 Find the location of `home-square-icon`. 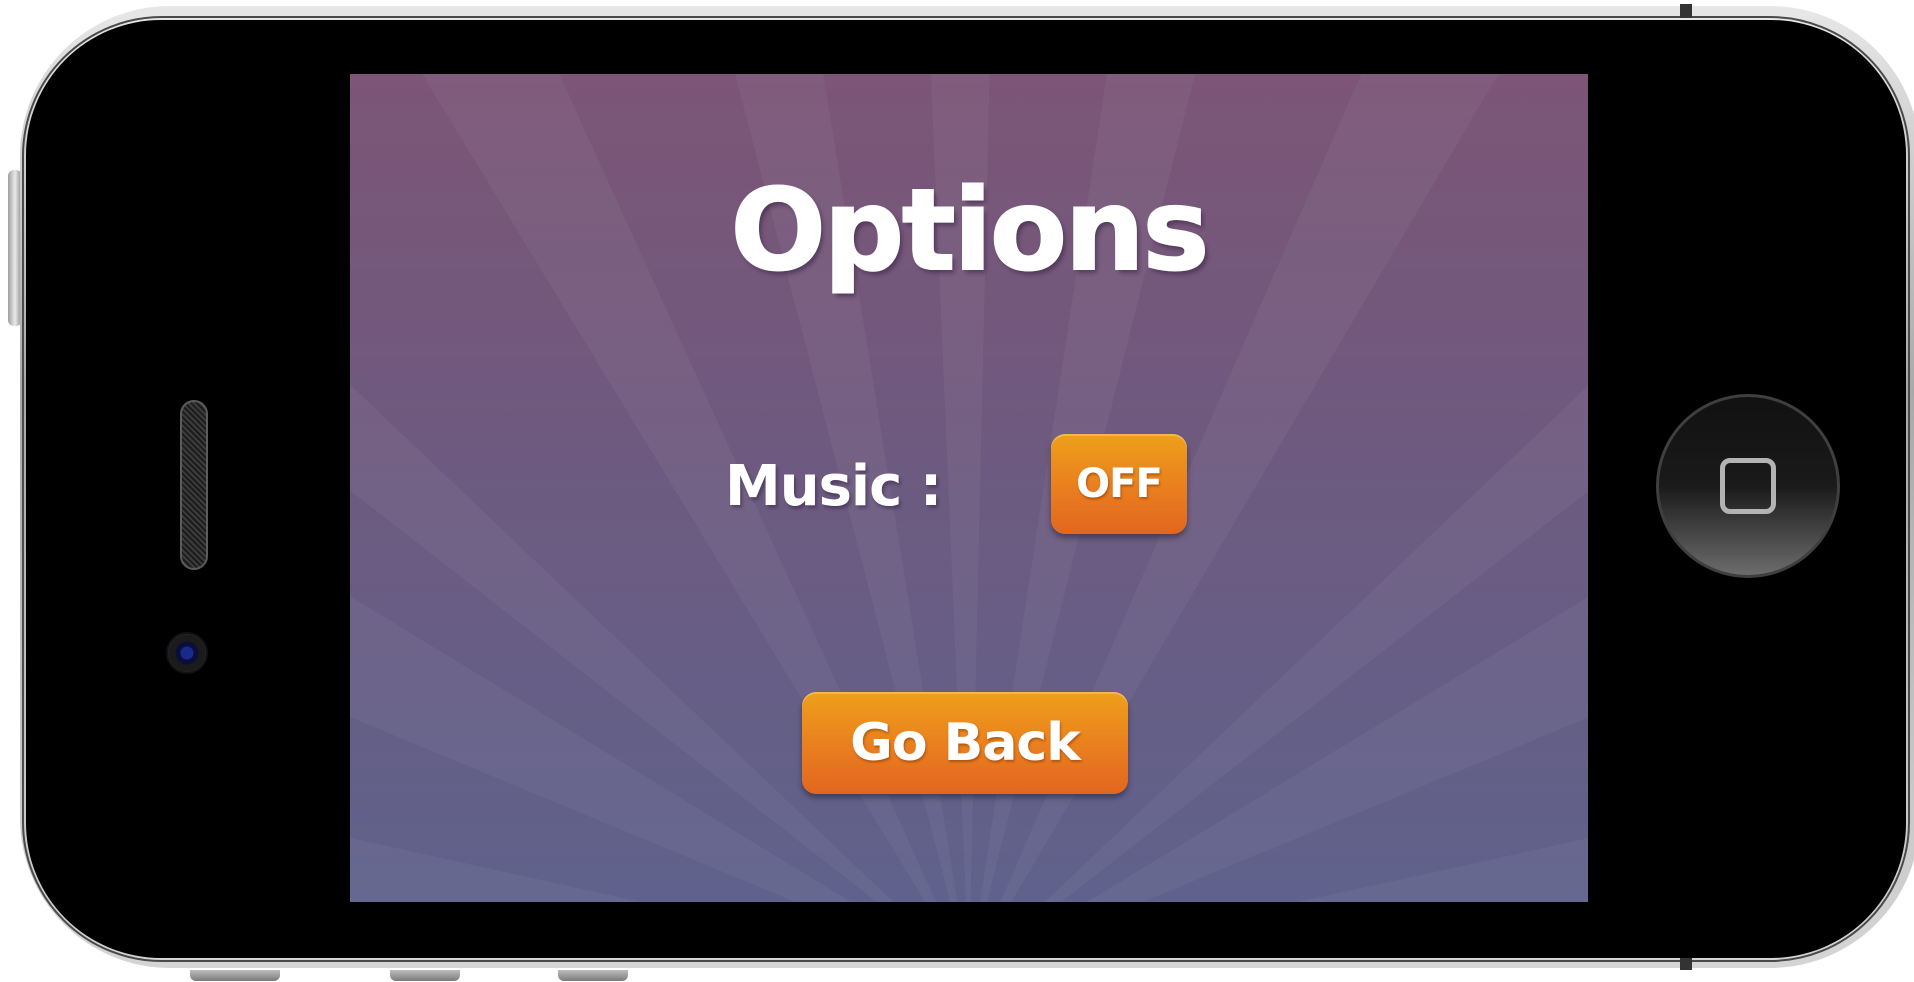

home-square-icon is located at coordinates (1748, 486).